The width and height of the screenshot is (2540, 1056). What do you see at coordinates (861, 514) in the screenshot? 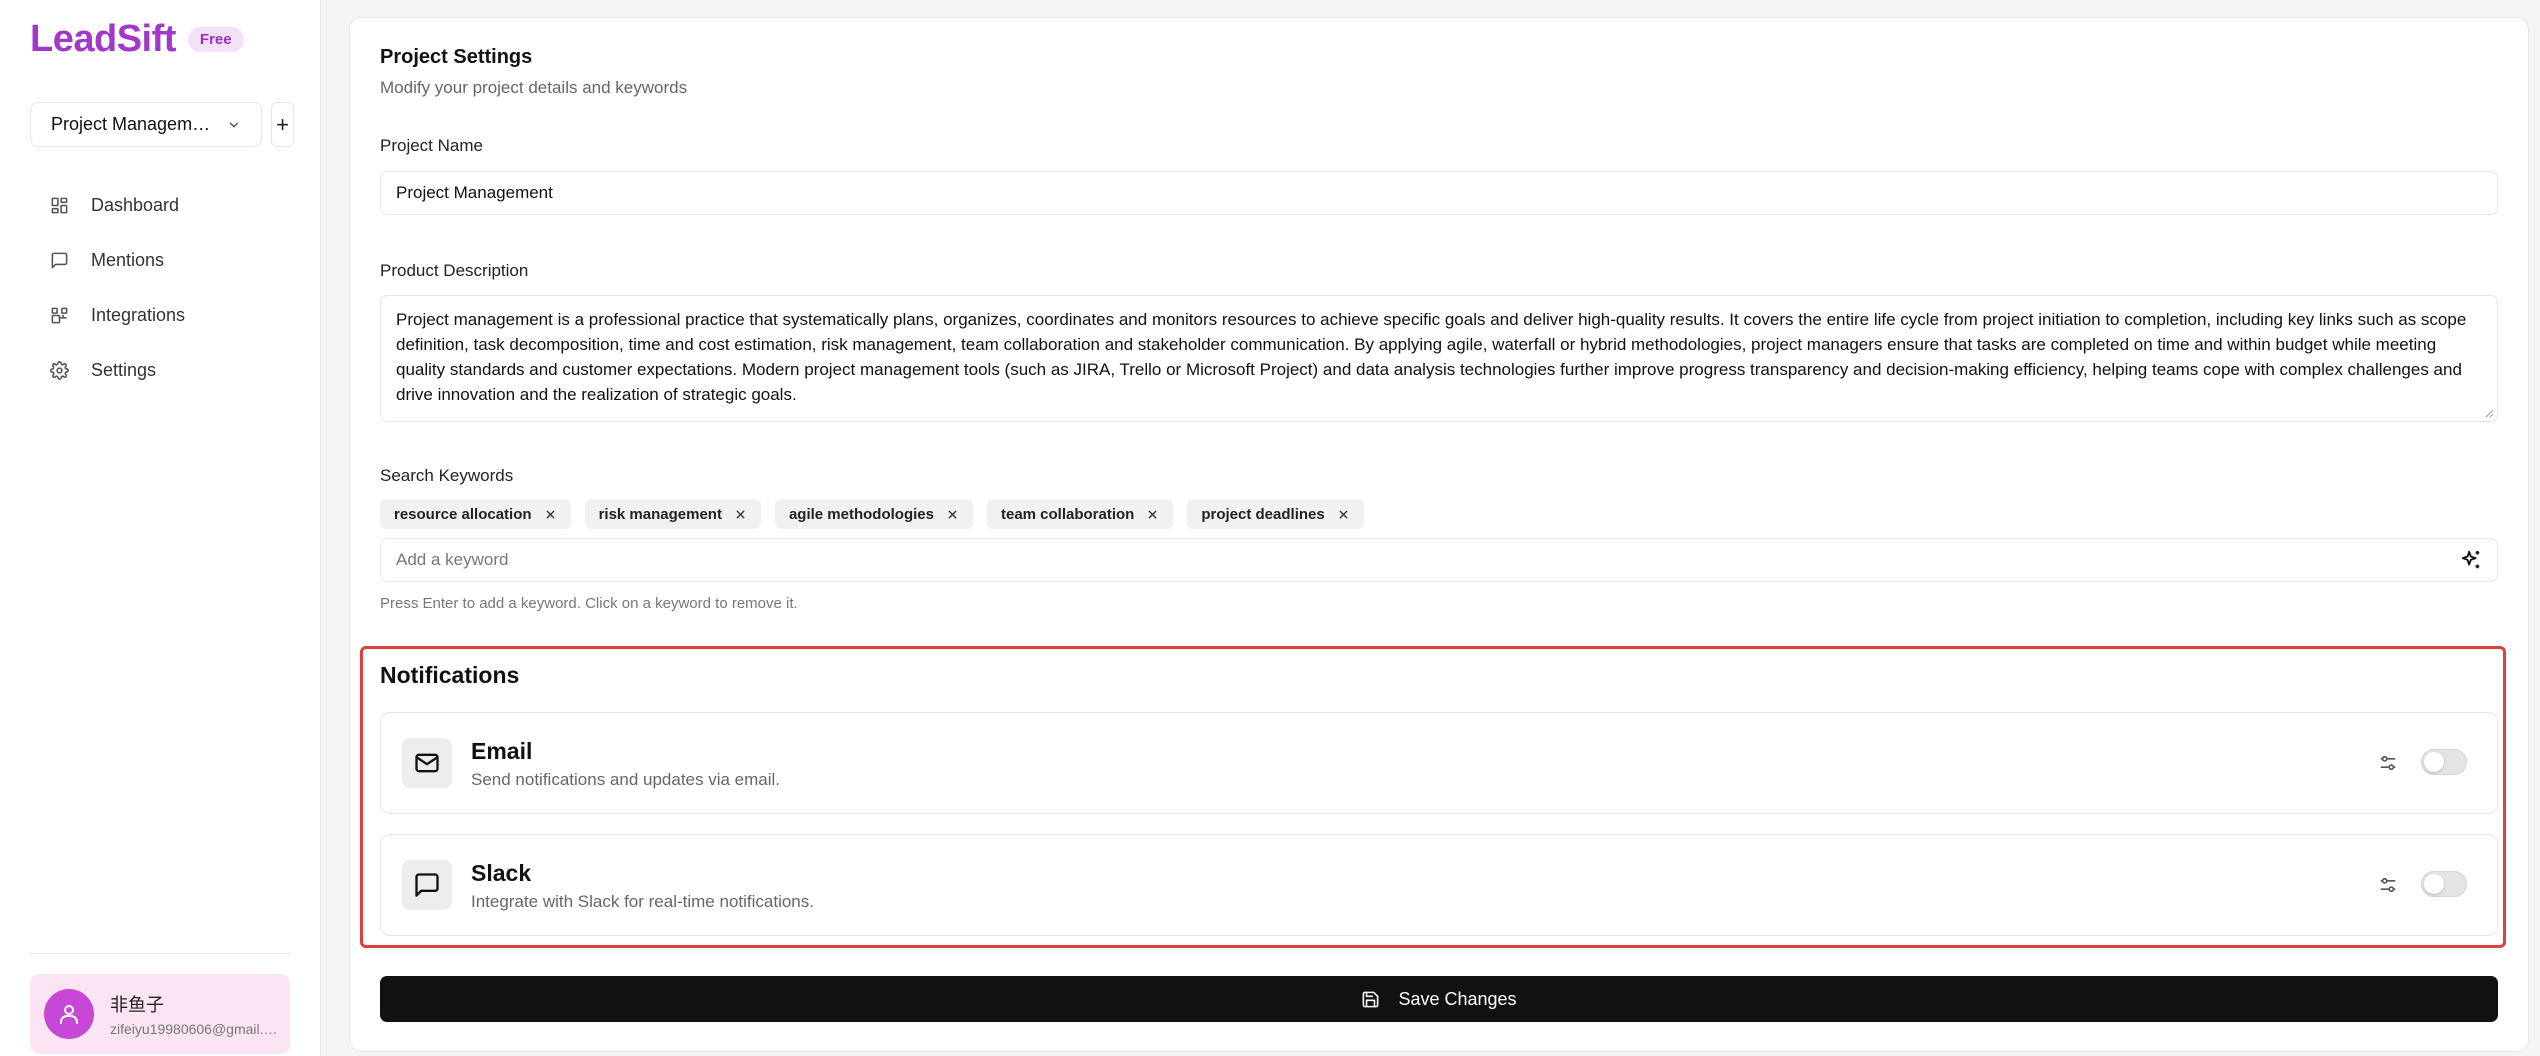
I see `keyword-chip-label: agile methodologies` at bounding box center [861, 514].